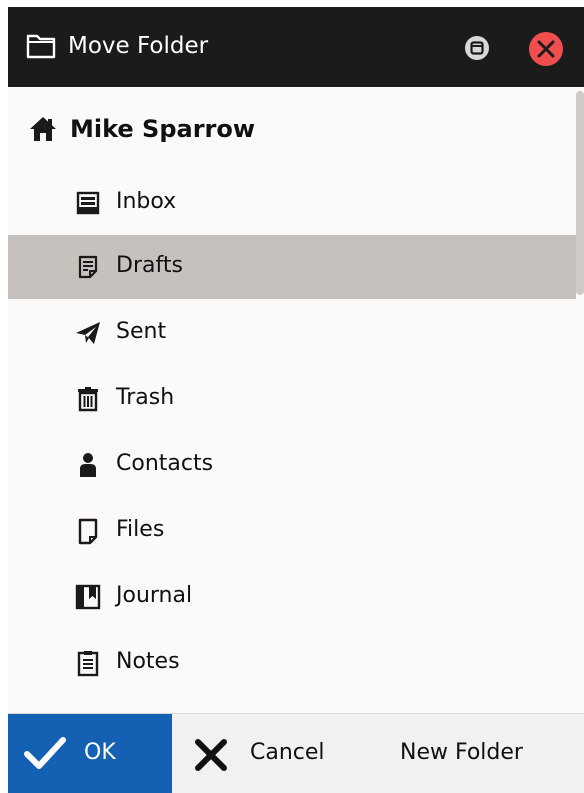 The image size is (584, 793). Describe the element at coordinates (88, 399) in the screenshot. I see `trash-icon` at that location.